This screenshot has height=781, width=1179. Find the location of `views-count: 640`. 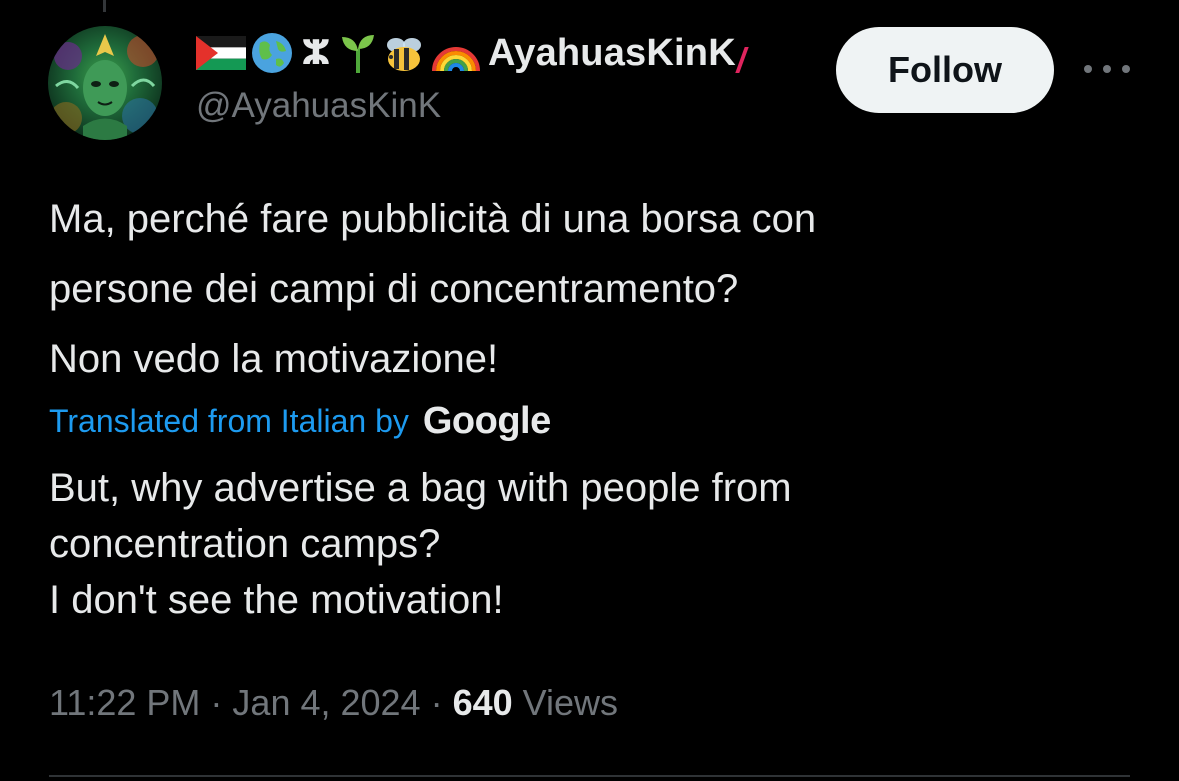

views-count: 640 is located at coordinates (483, 703).